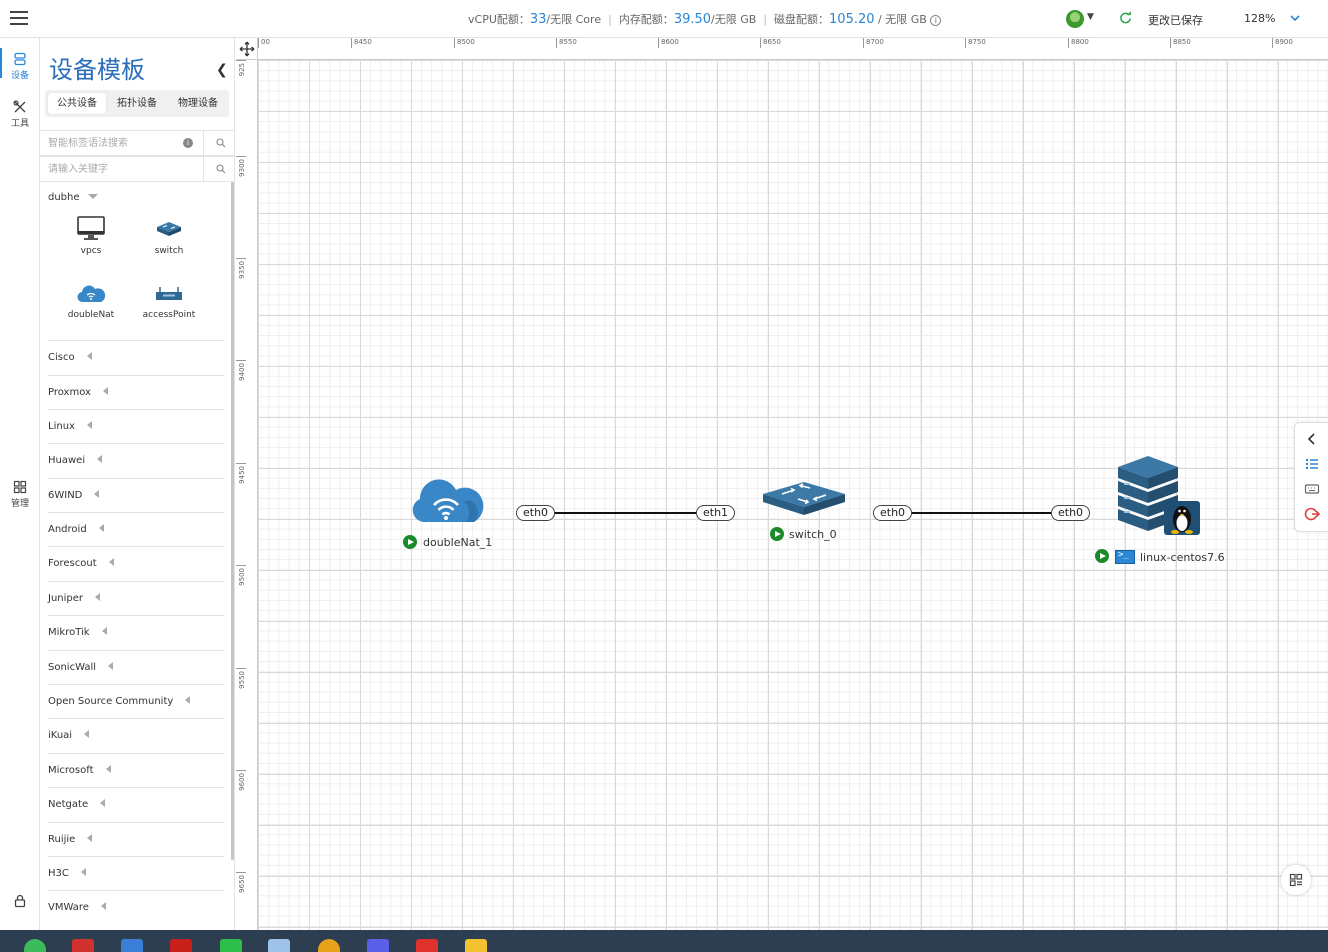  I want to click on vendor-label: 6WIND, so click(65, 495).